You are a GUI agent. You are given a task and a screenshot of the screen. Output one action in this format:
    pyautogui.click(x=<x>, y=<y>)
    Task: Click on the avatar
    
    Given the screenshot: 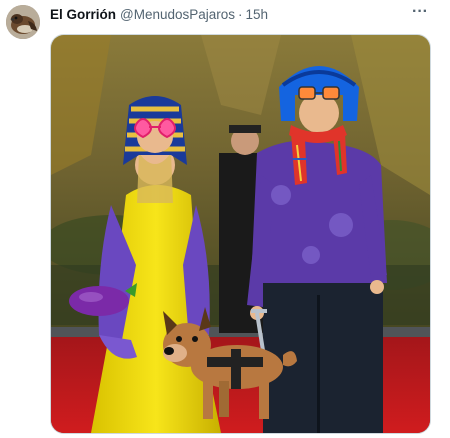 What is the action you would take?
    pyautogui.click(x=23, y=22)
    